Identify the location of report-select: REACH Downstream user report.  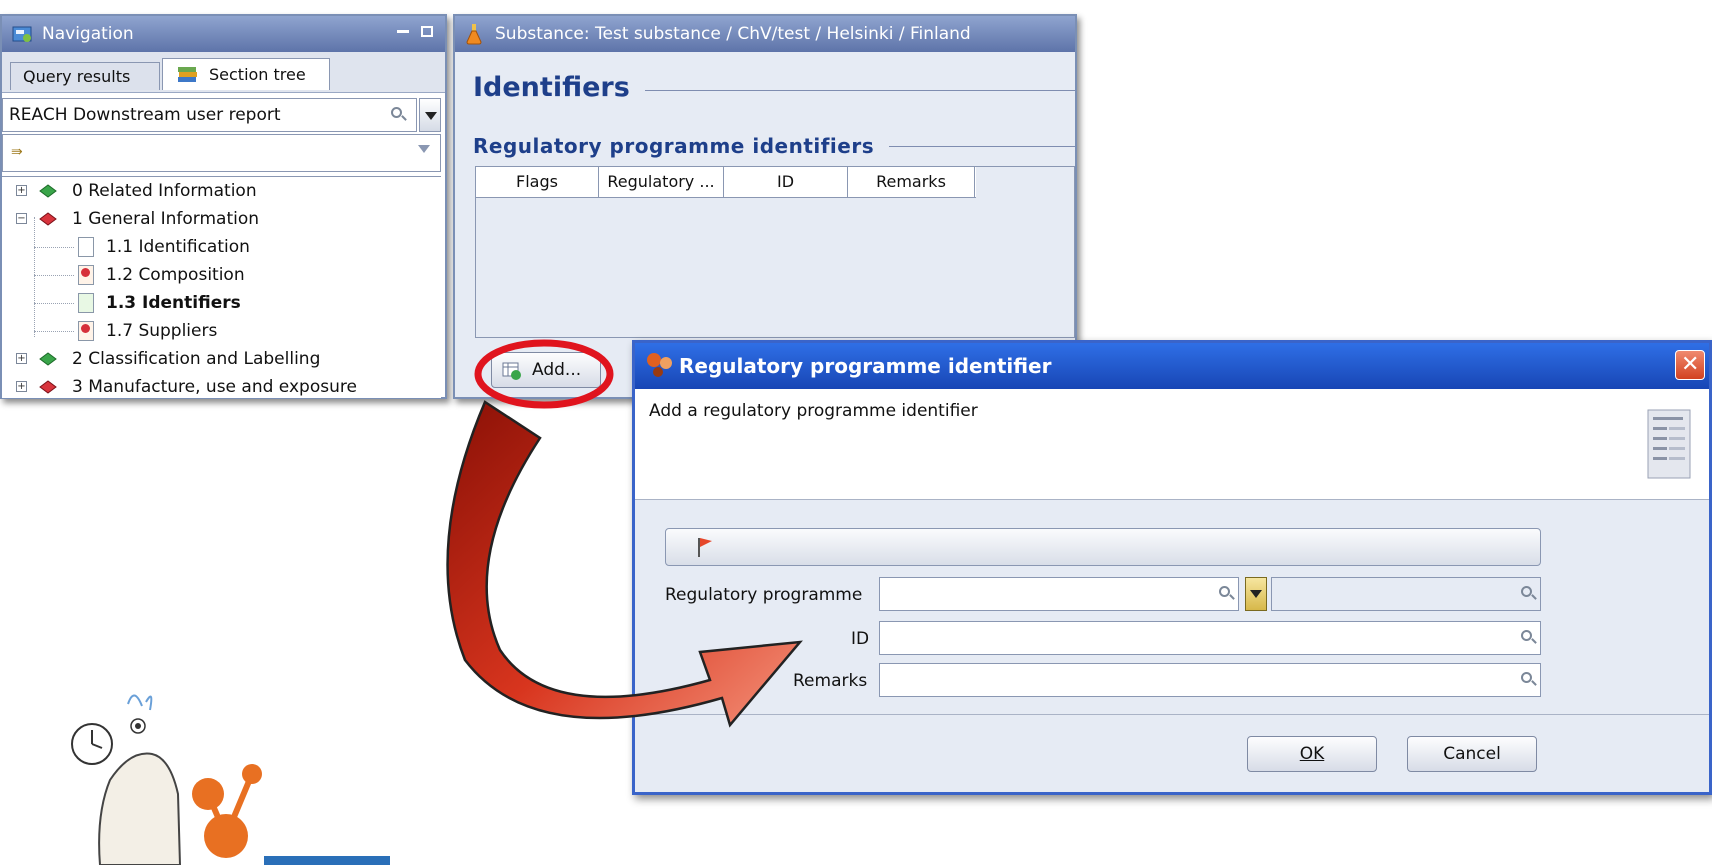
(209, 115).